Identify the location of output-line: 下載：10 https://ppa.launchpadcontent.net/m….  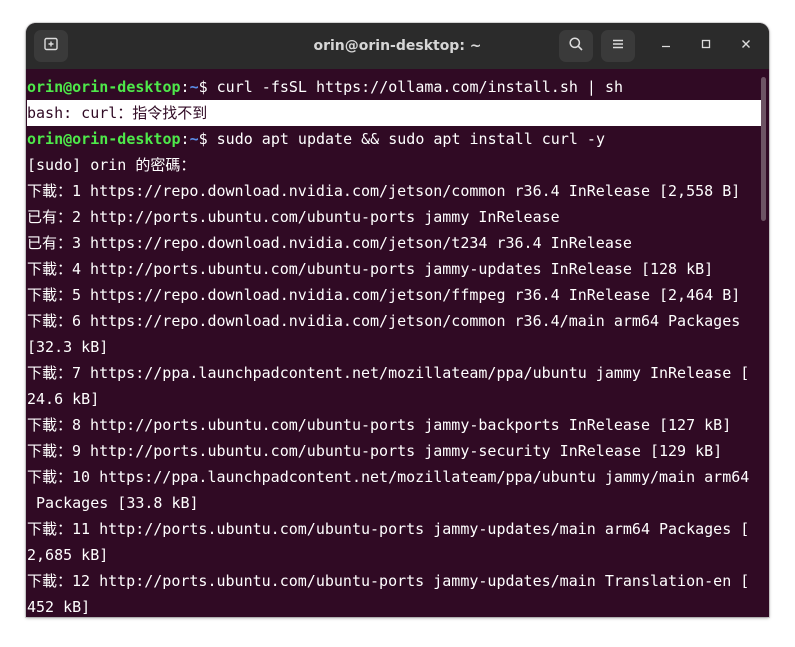
(388, 477).